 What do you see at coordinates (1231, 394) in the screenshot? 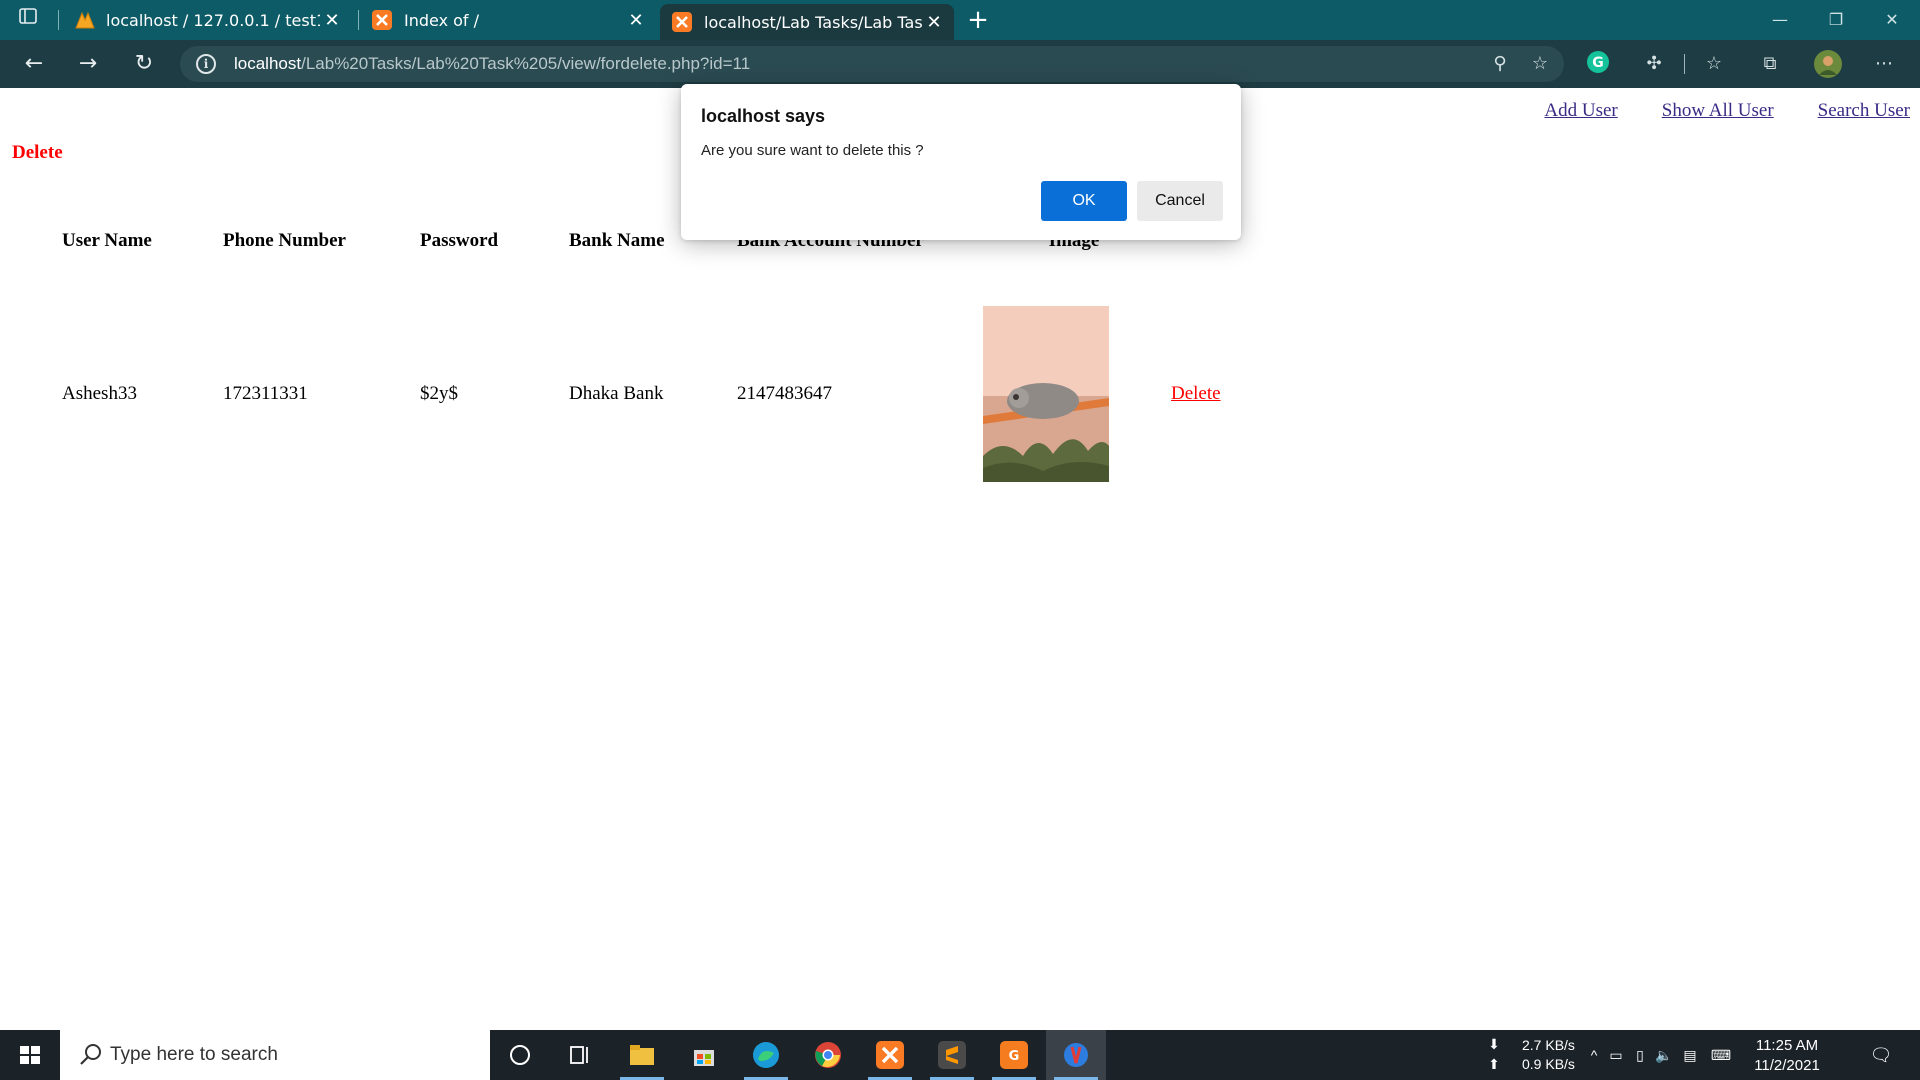
I see `cell-action: Delete` at bounding box center [1231, 394].